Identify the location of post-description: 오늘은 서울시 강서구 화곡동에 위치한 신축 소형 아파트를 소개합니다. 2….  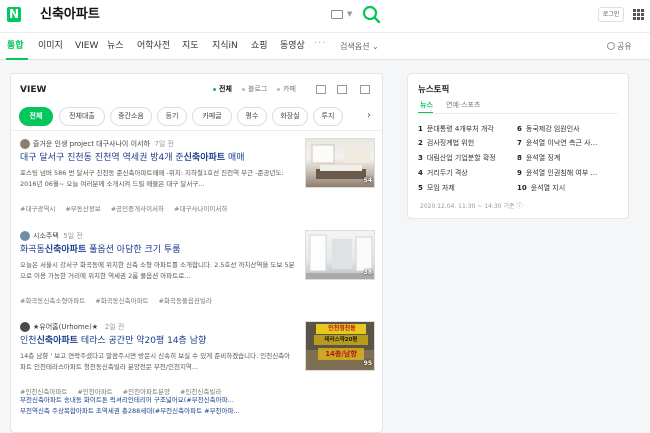
(158, 271).